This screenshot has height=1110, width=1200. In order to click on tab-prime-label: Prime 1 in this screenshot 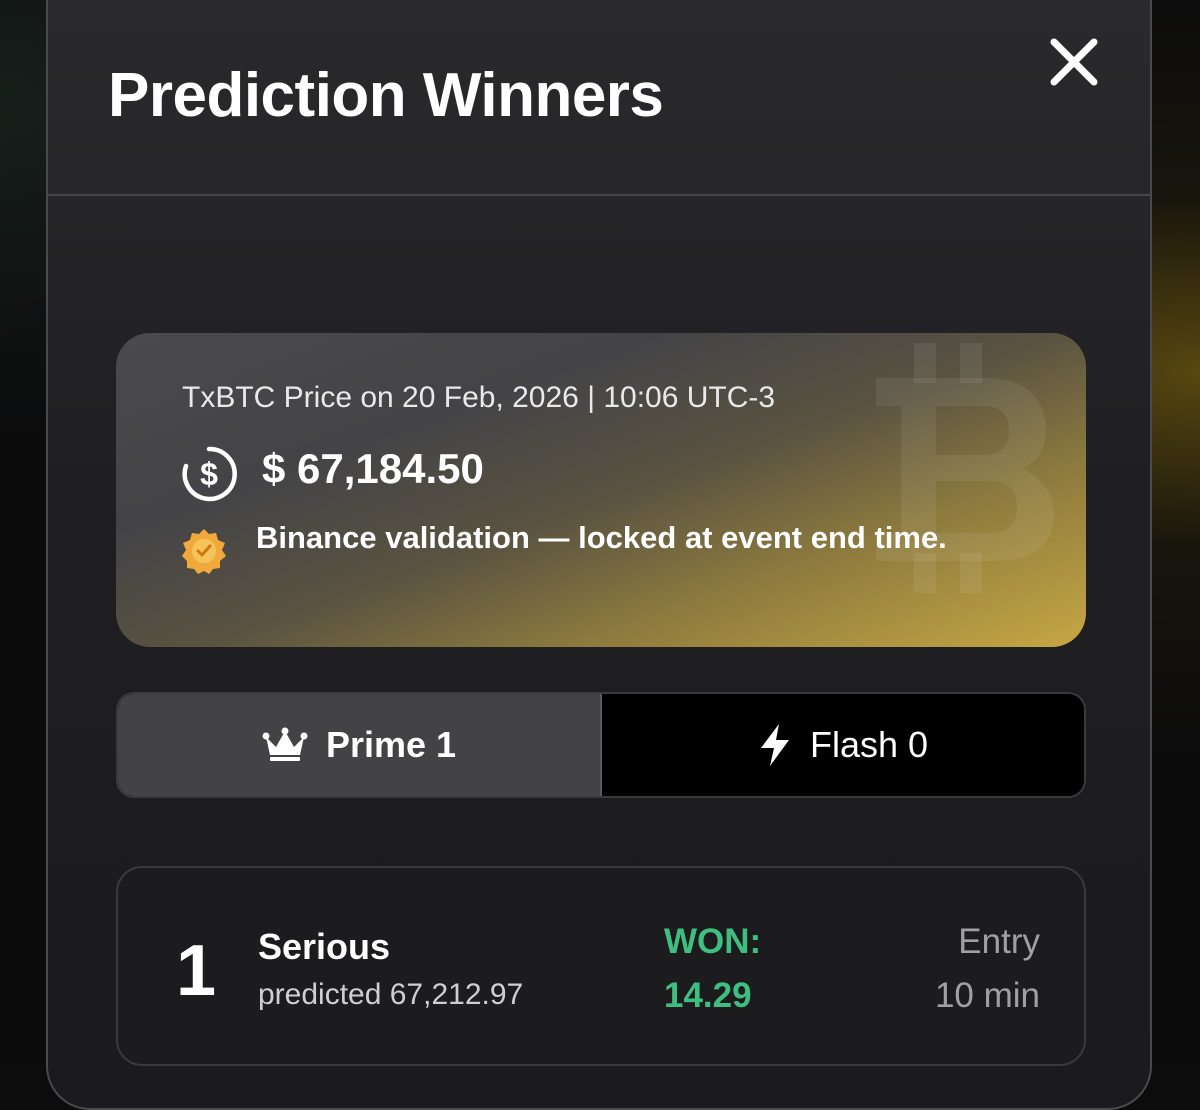, I will do `click(391, 744)`.